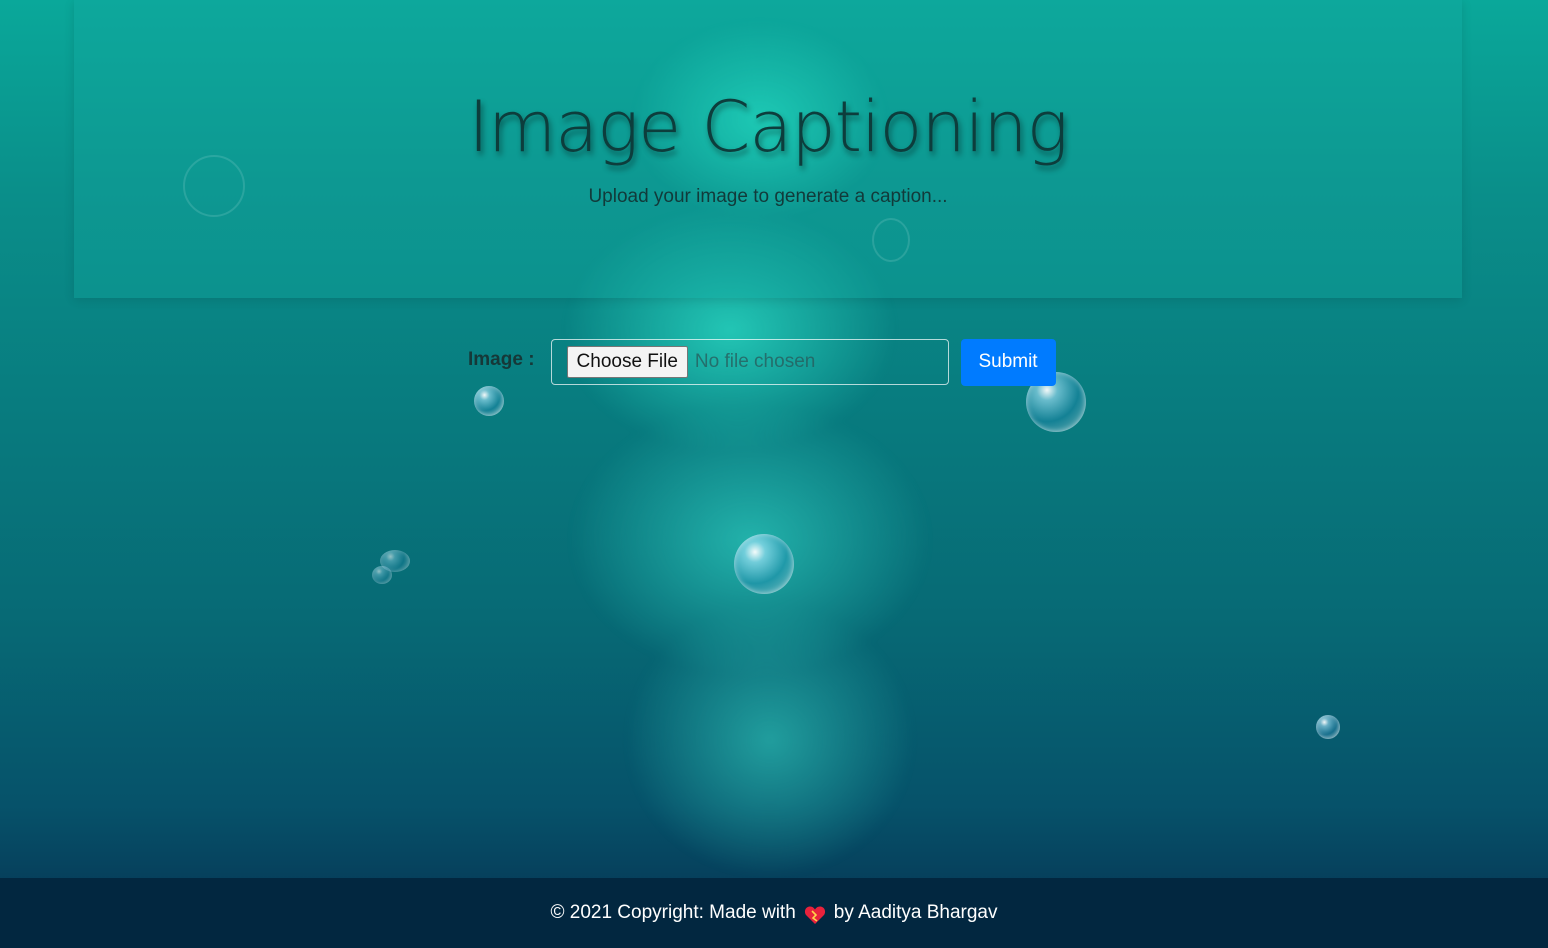  What do you see at coordinates (627, 362) in the screenshot?
I see `choose-file-button: Choose File` at bounding box center [627, 362].